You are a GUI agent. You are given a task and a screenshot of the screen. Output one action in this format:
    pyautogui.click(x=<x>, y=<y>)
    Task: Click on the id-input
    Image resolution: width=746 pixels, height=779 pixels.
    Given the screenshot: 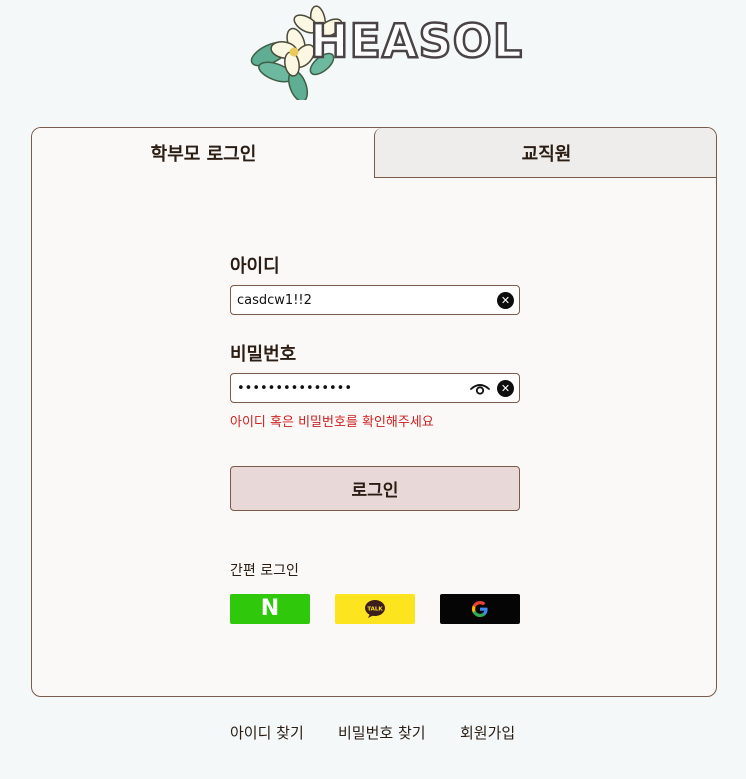 What is the action you would take?
    pyautogui.click(x=375, y=300)
    